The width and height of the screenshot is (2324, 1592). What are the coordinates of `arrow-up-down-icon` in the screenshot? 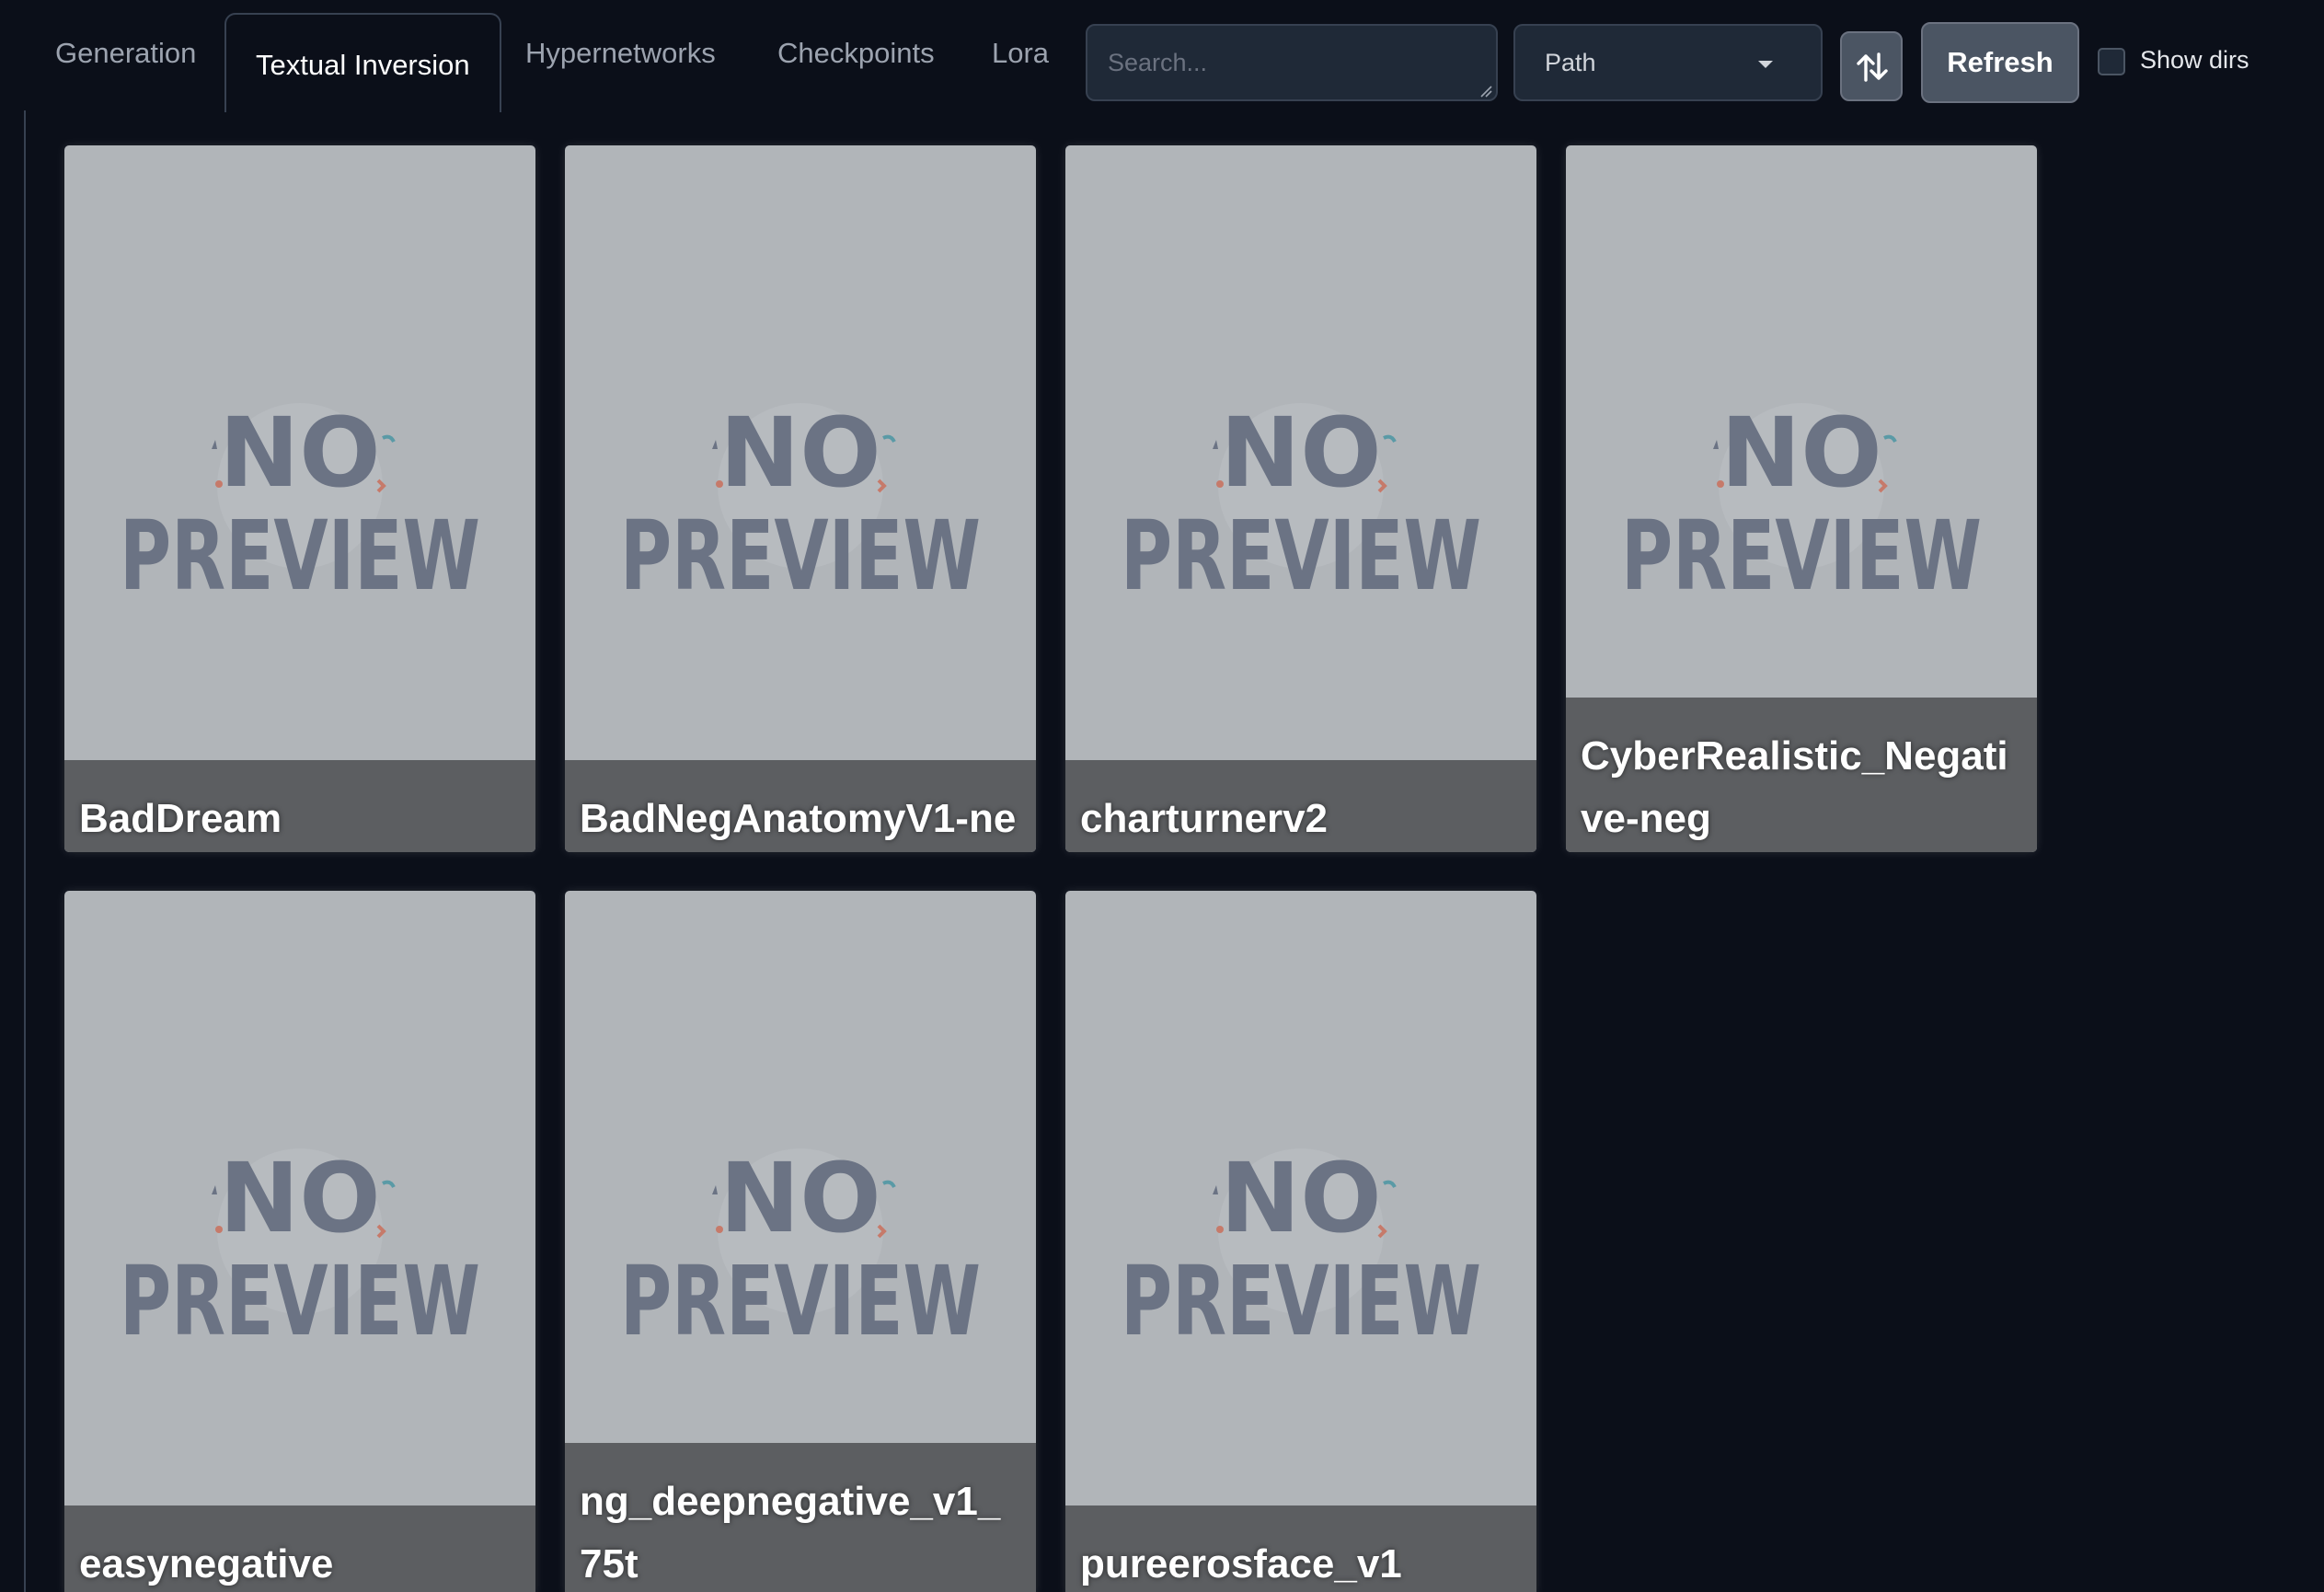 It's located at (1873, 67).